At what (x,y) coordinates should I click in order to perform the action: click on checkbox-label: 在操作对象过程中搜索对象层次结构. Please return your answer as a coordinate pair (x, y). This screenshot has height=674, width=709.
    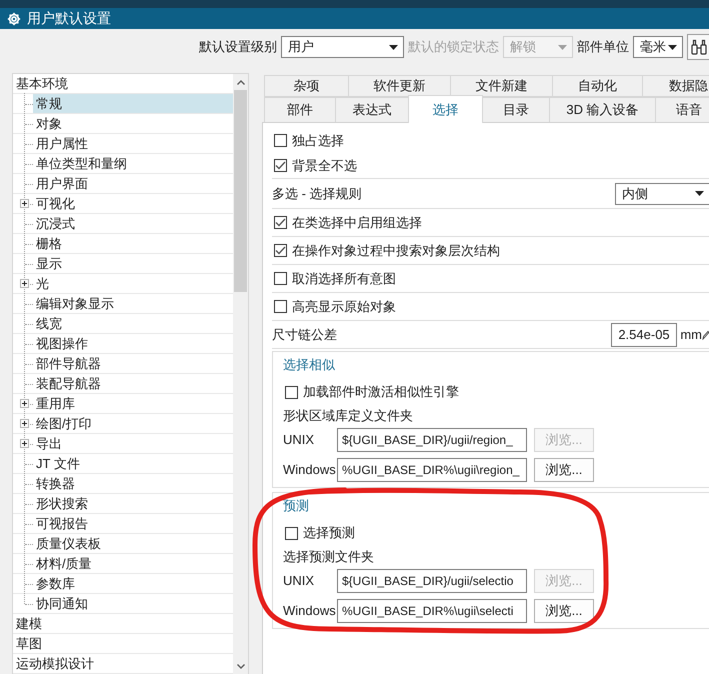
    Looking at the image, I should click on (396, 251).